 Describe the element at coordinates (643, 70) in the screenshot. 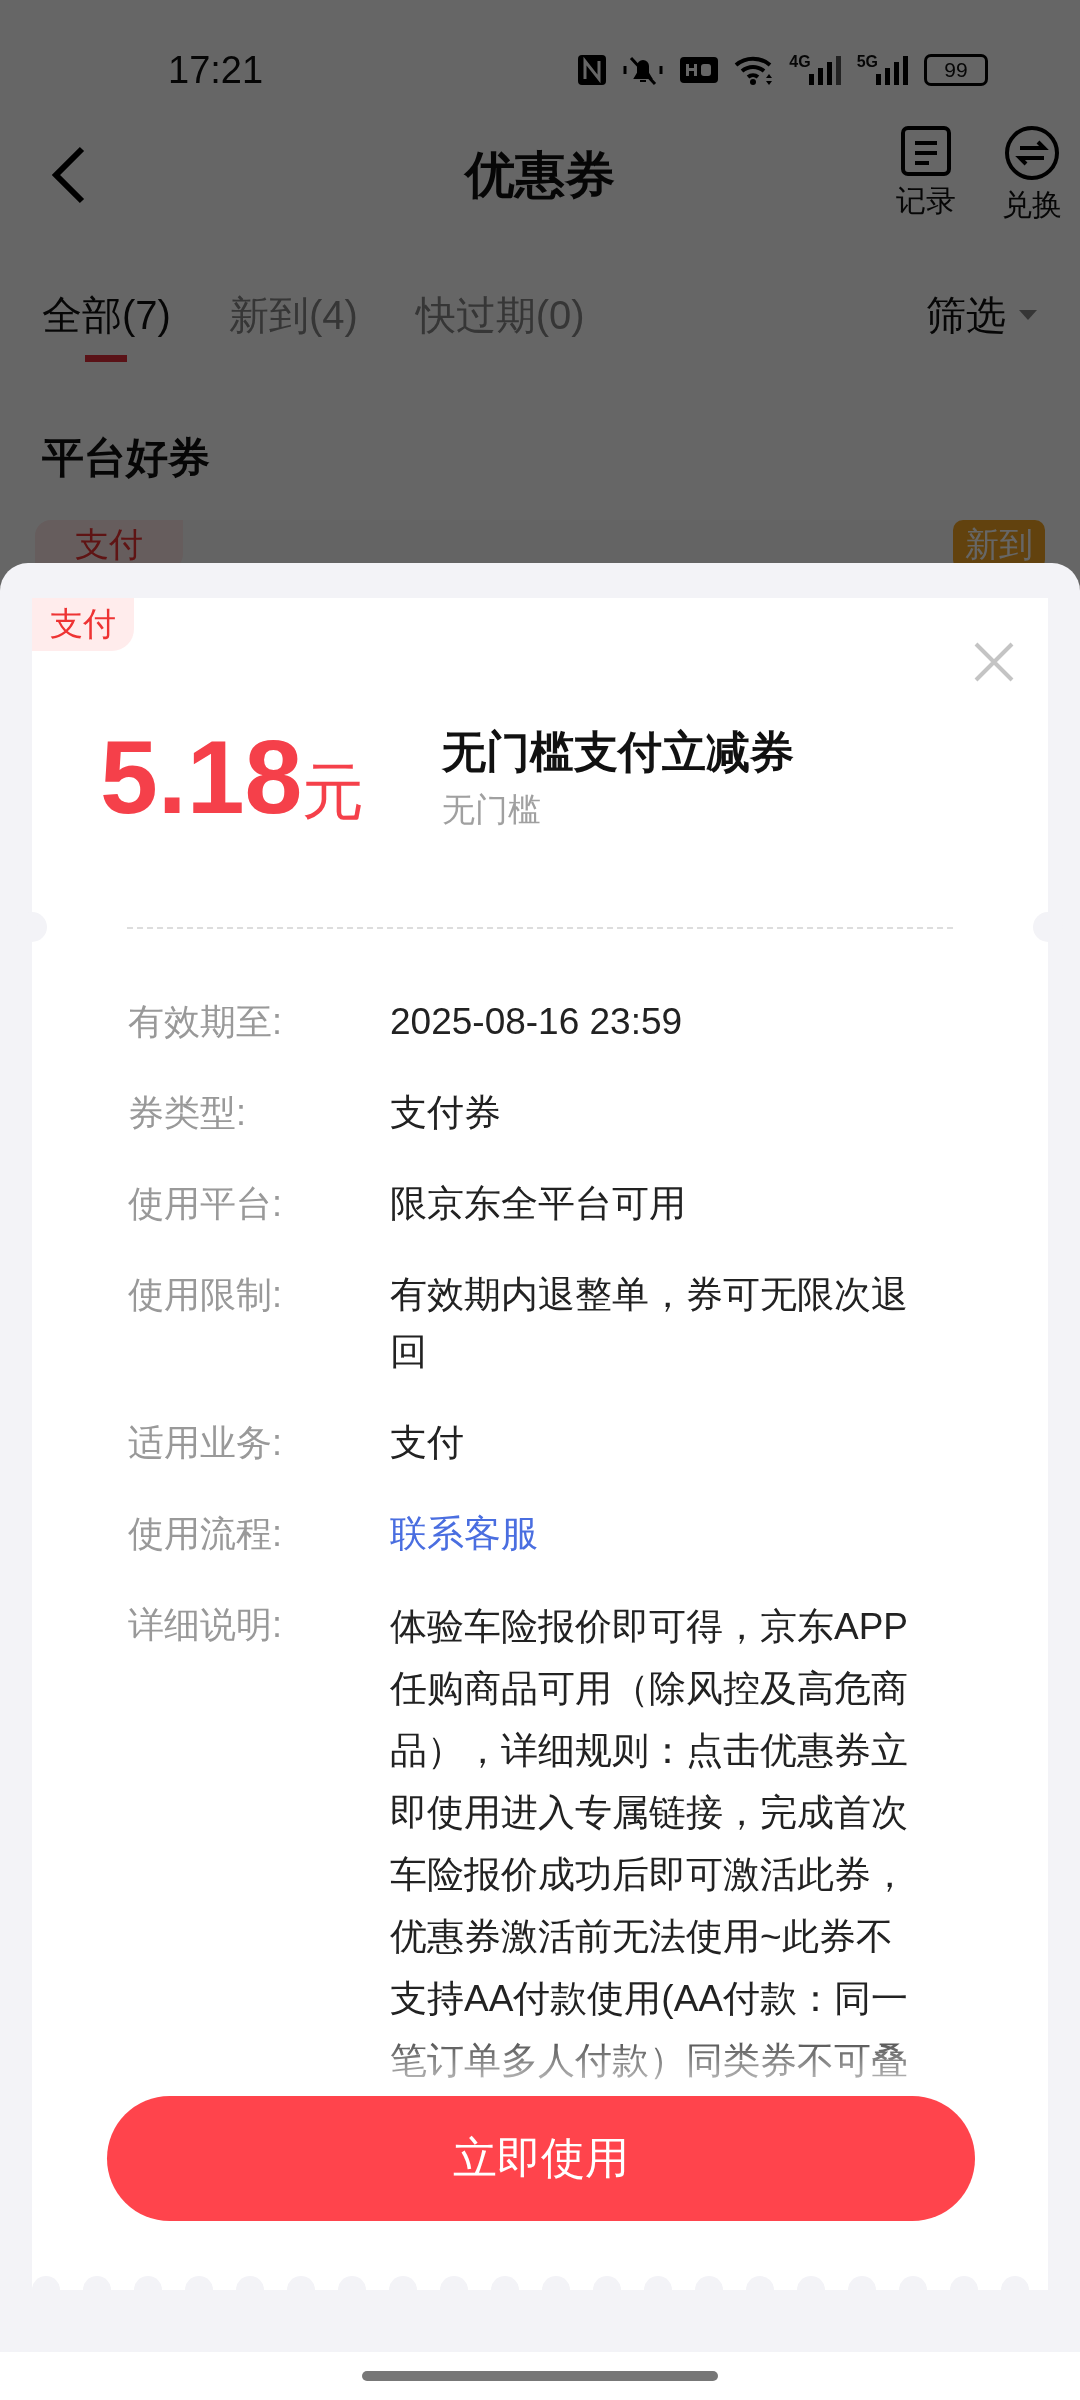

I see `mute-bell-icon` at that location.